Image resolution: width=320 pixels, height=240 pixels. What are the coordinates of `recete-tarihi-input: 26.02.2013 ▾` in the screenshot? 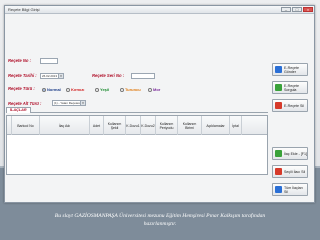 It's located at (52, 76).